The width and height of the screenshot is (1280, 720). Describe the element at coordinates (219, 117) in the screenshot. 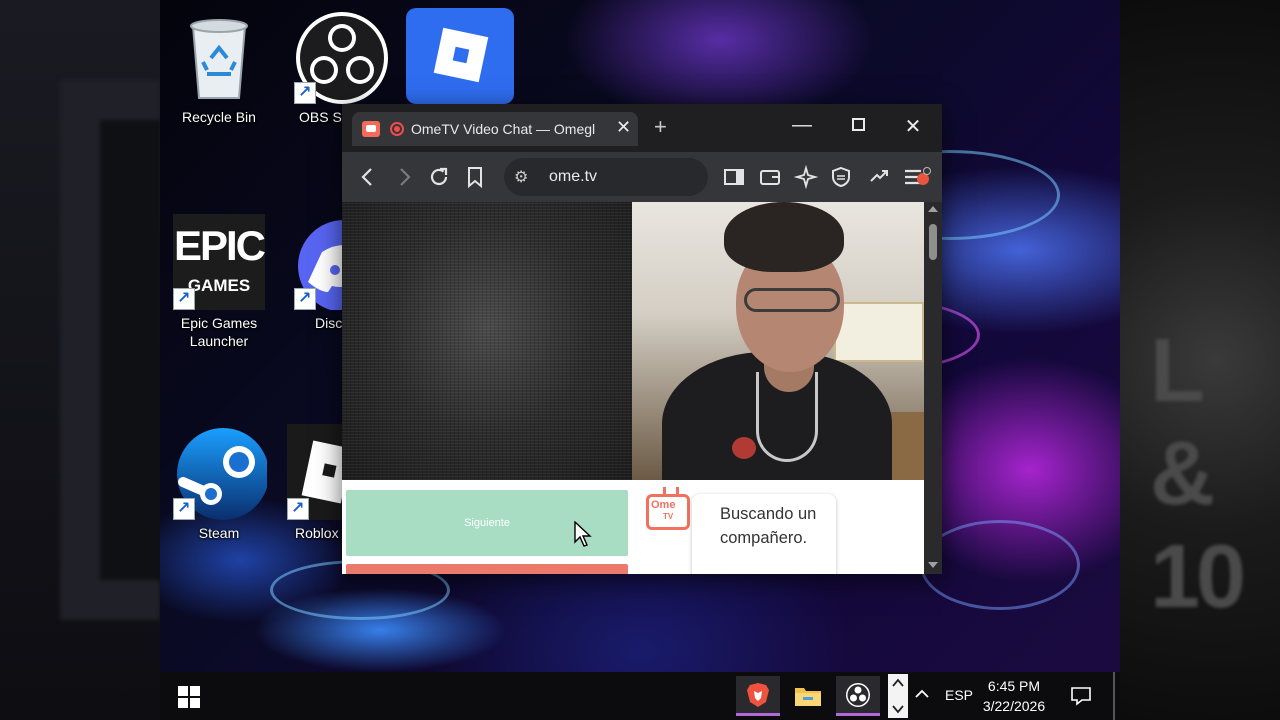

I see `desktop-icon-label: Recycle Bin` at that location.